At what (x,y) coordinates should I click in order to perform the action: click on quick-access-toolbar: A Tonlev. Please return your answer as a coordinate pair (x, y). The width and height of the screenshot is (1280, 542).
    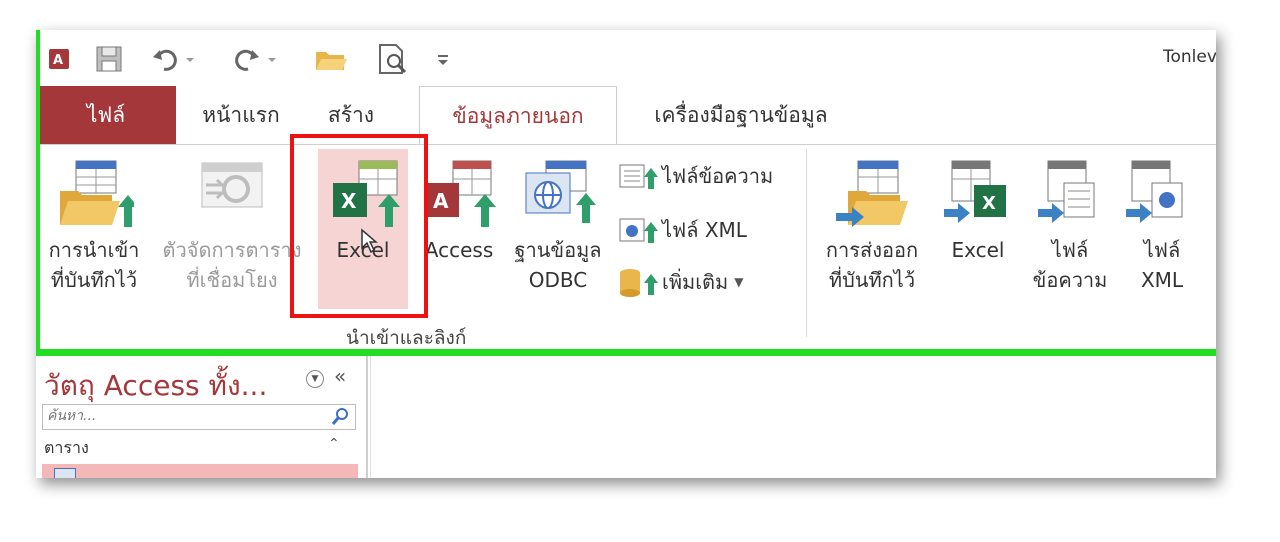
    Looking at the image, I should click on (626, 58).